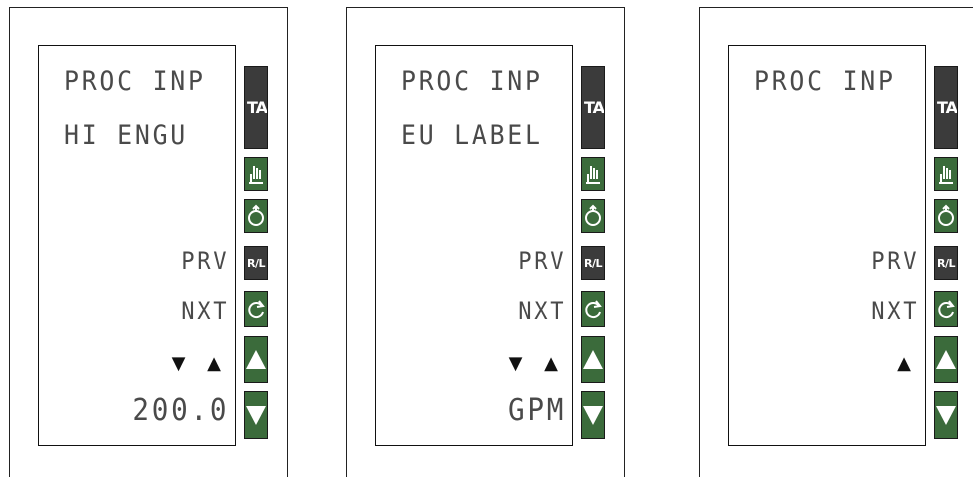  I want to click on scroll-arrows-indicator: ▲, so click(908, 363).